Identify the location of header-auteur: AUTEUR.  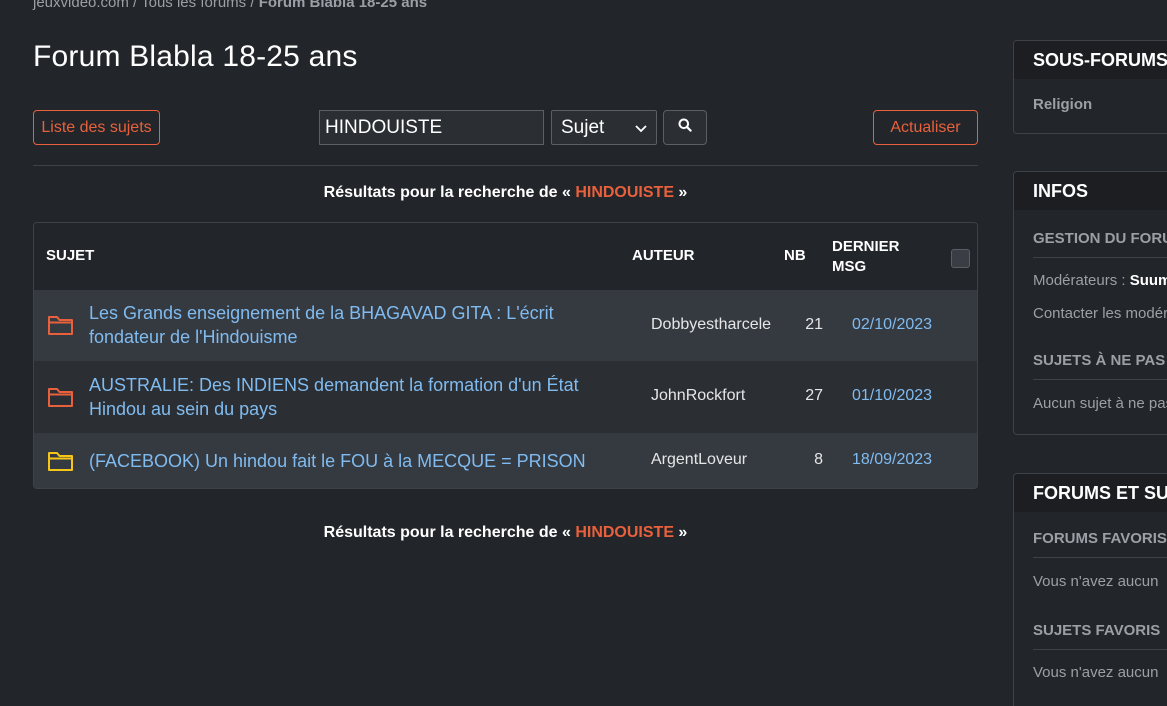
(663, 255).